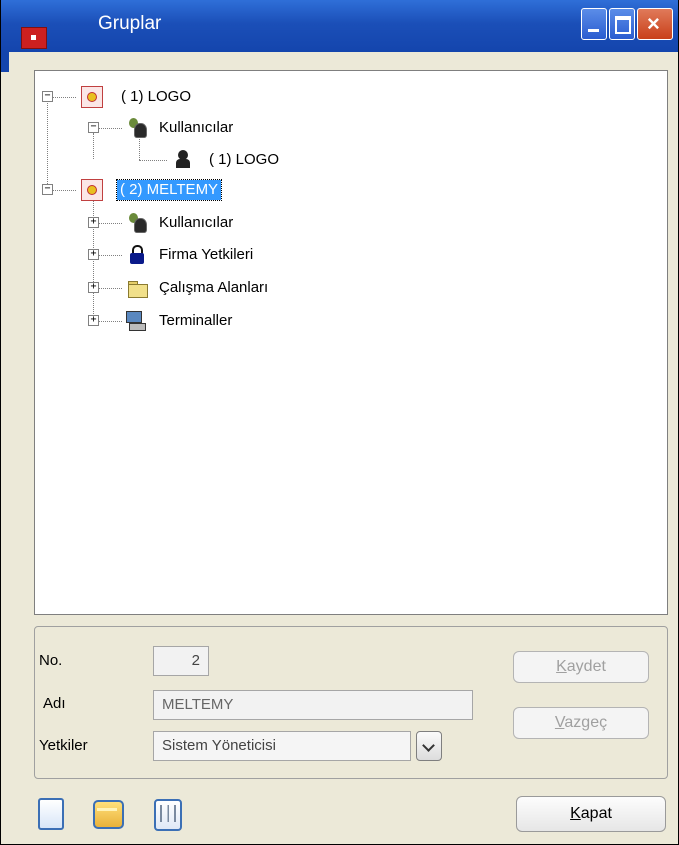 Image resolution: width=679 pixels, height=845 pixels. Describe the element at coordinates (50, 813) in the screenshot. I see `new-document-icon` at that location.